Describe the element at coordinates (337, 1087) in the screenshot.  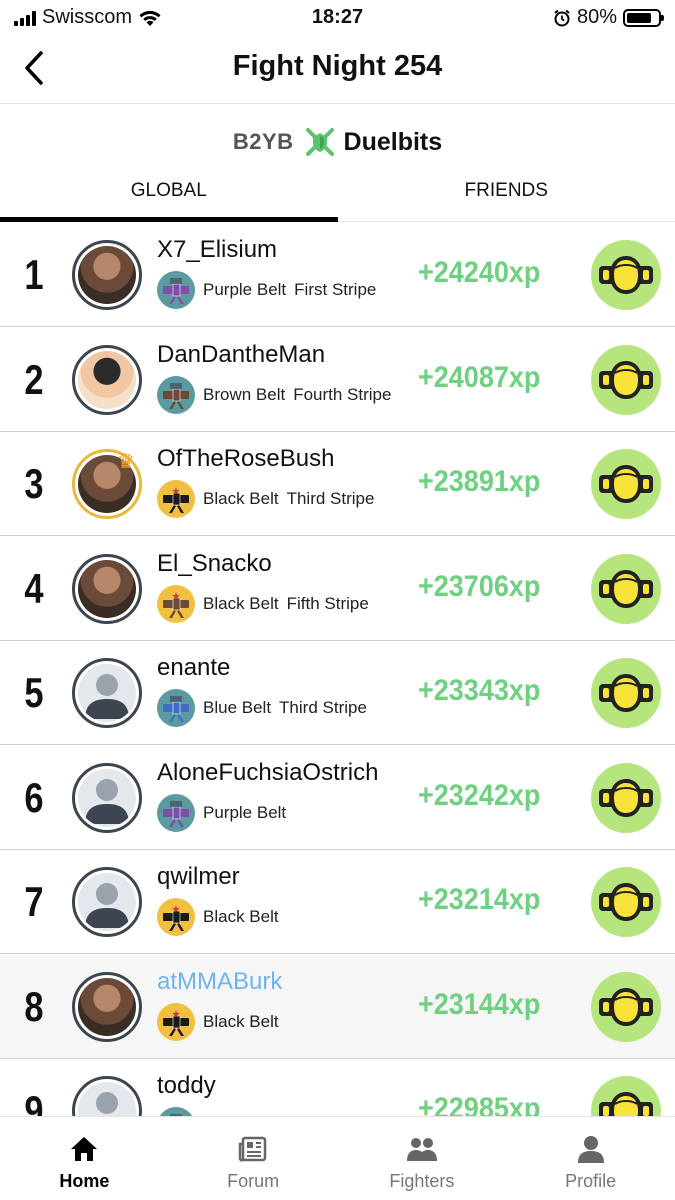
I see `leaderboard-row: 9 toddy +22985xp` at that location.